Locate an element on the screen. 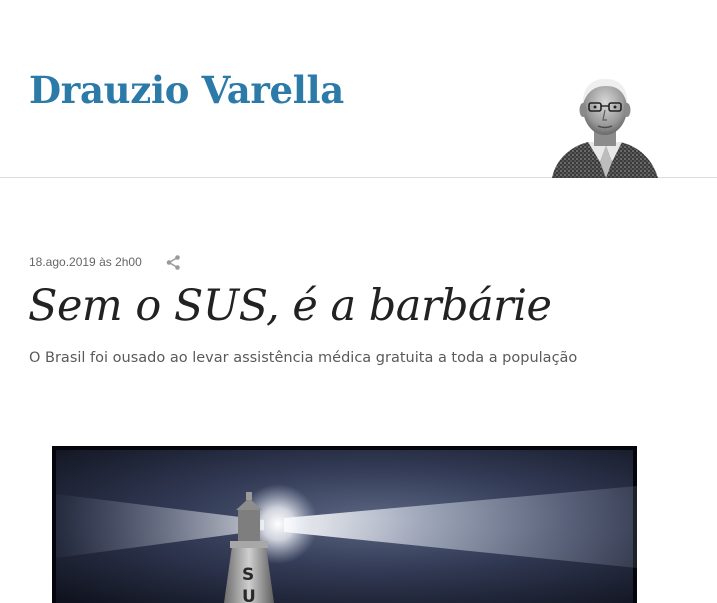 This screenshot has height=603, width=717. publish-date: 18.ago.2019 às 2h00 is located at coordinates (85, 262).